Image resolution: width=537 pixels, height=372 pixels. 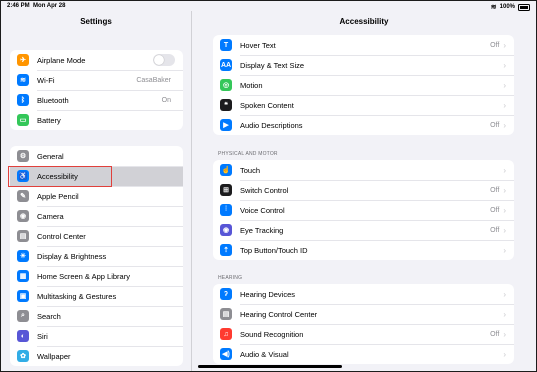 I want to click on page-title: Accessibility, so click(x=364, y=21).